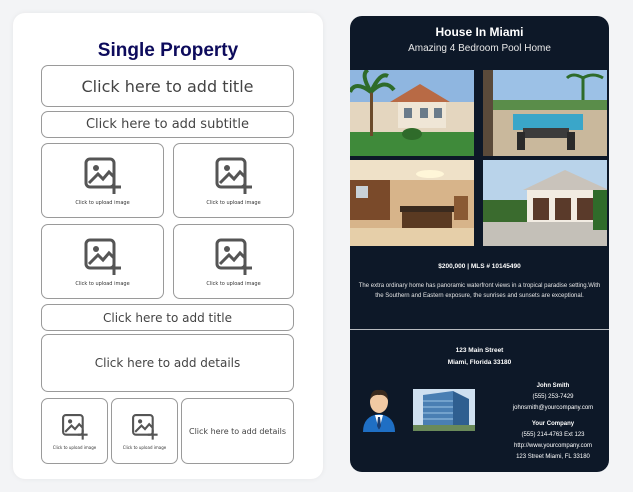  Describe the element at coordinates (553, 446) in the screenshot. I see `company-url: http://www.yourcompany.com` at that location.